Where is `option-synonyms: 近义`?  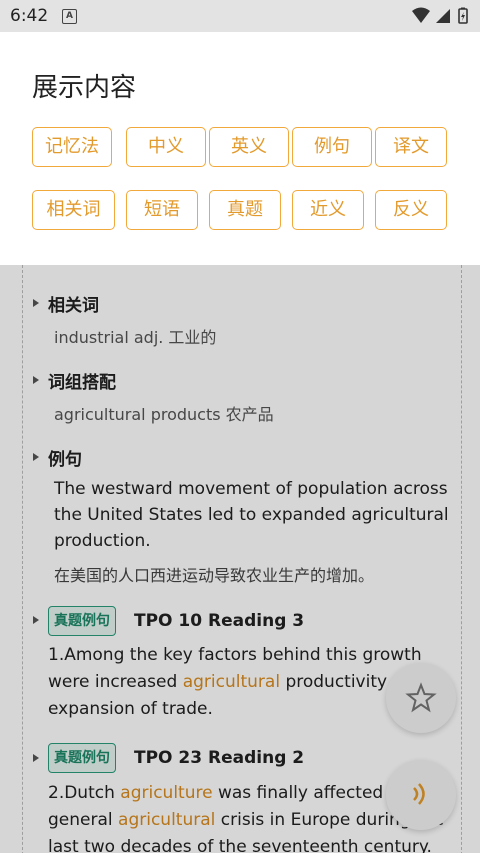
option-synonyms: 近义 is located at coordinates (328, 210).